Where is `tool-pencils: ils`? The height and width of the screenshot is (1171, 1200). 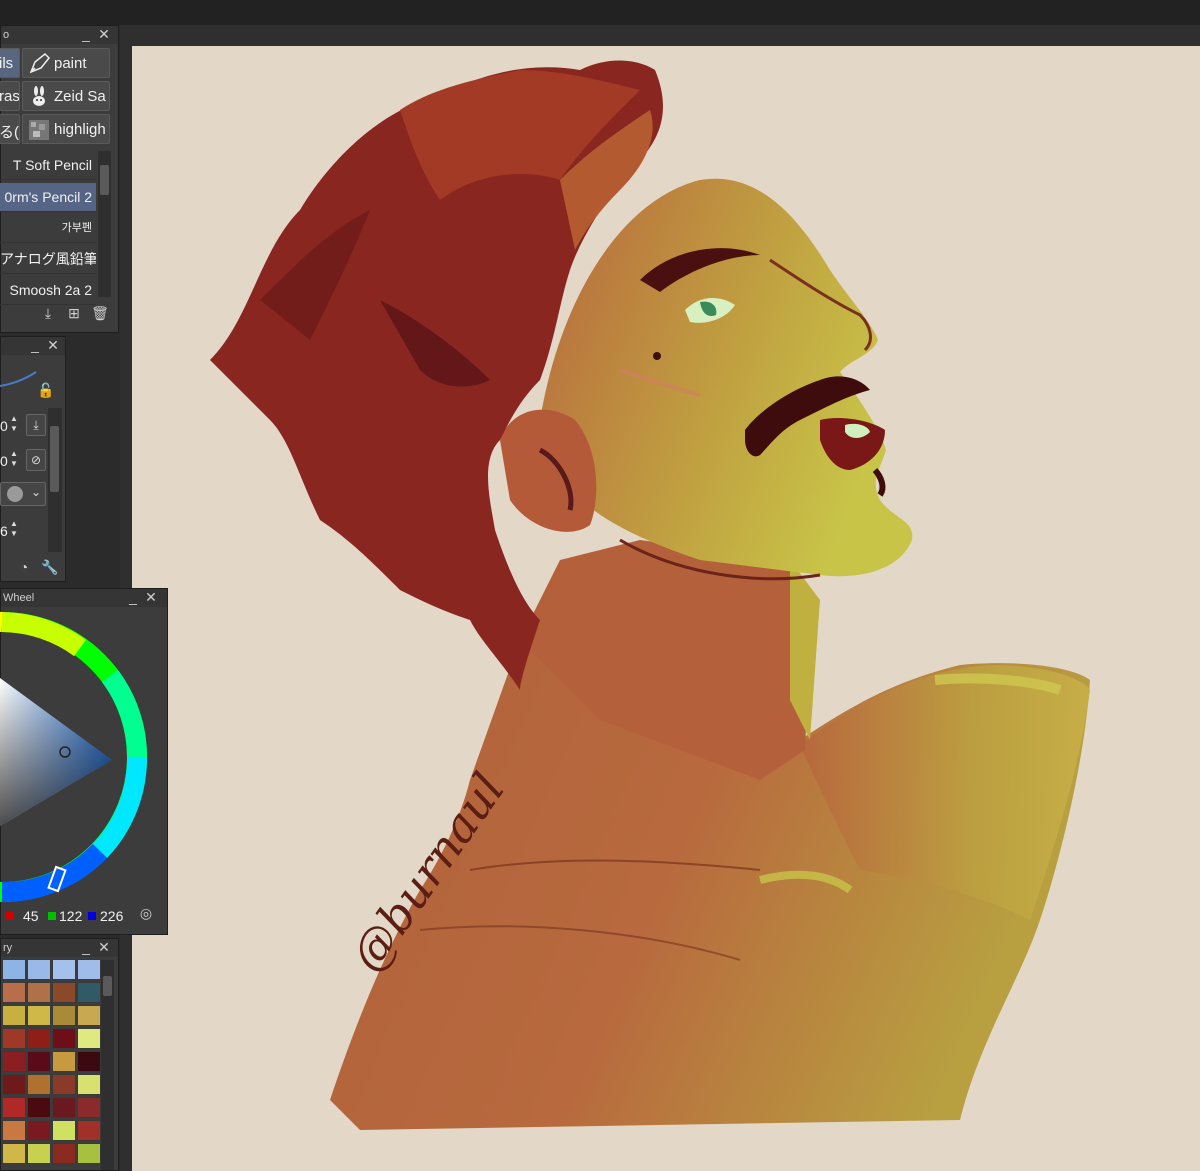
tool-pencils: ils is located at coordinates (10, 63).